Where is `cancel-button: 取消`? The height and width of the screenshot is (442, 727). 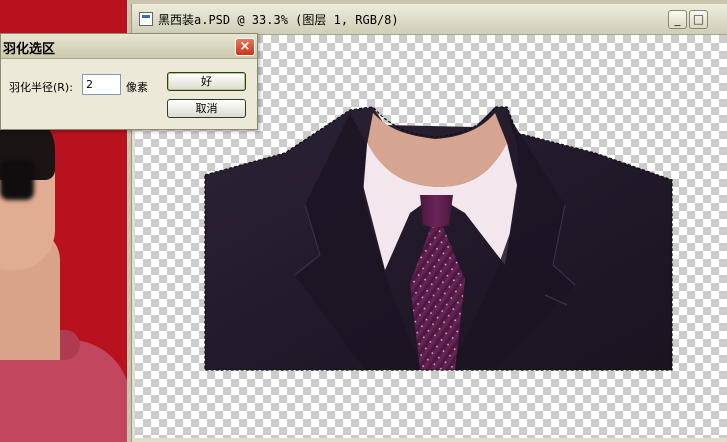 cancel-button: 取消 is located at coordinates (206, 108).